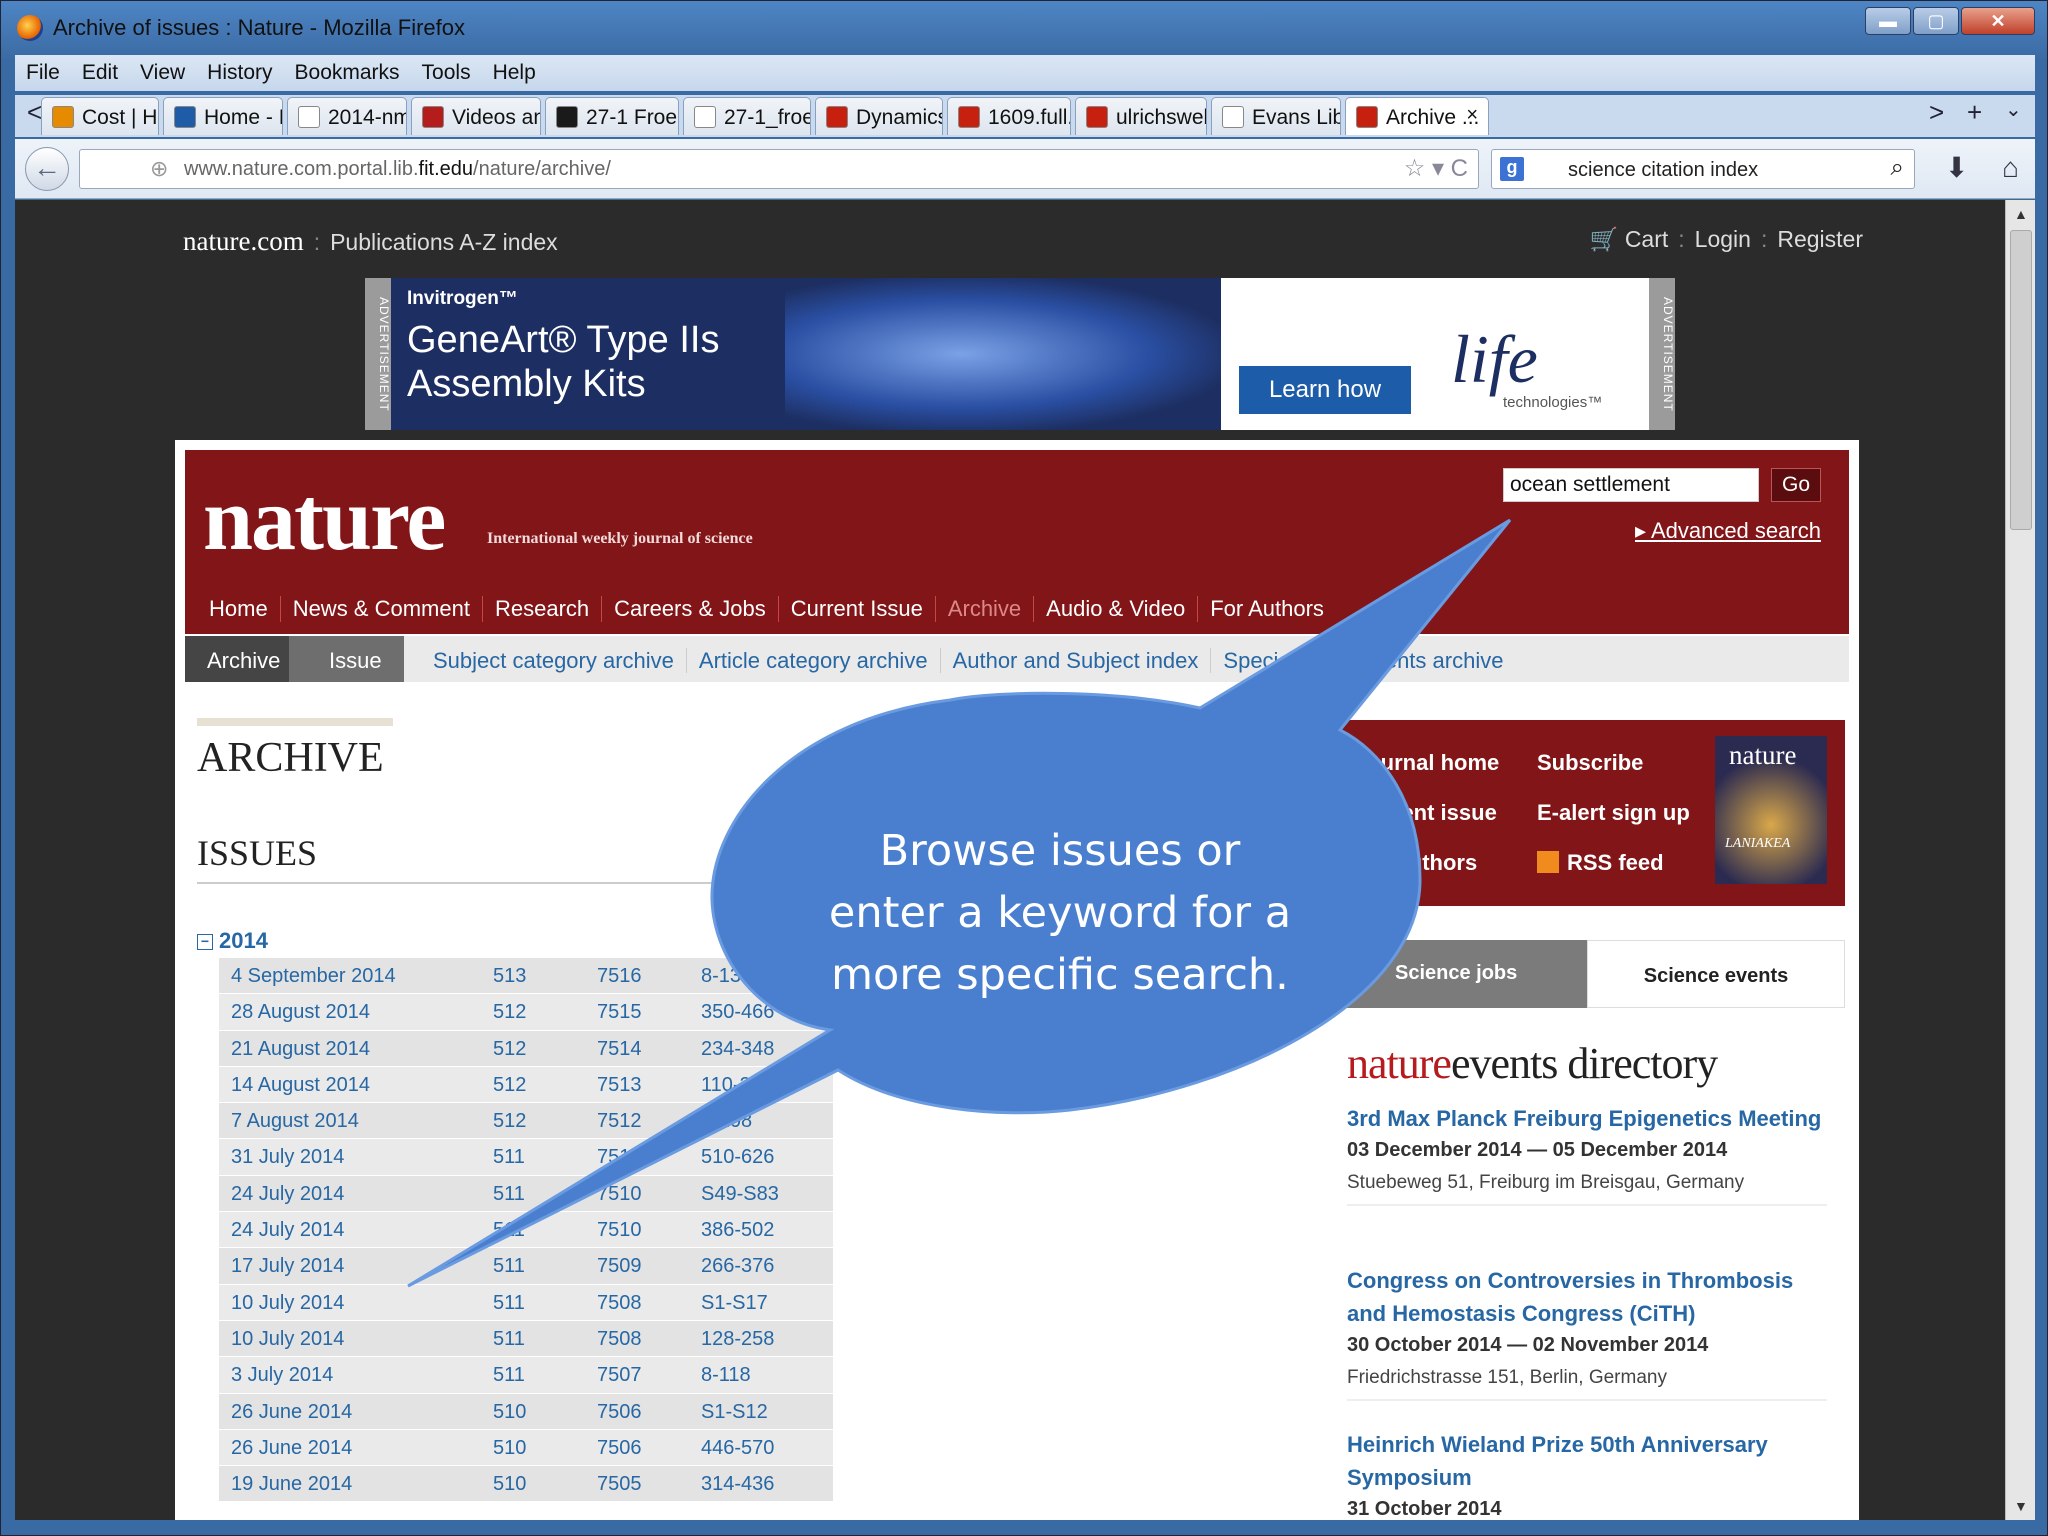  I want to click on advanced-search-link: ▸ Advanced search, so click(1728, 531).